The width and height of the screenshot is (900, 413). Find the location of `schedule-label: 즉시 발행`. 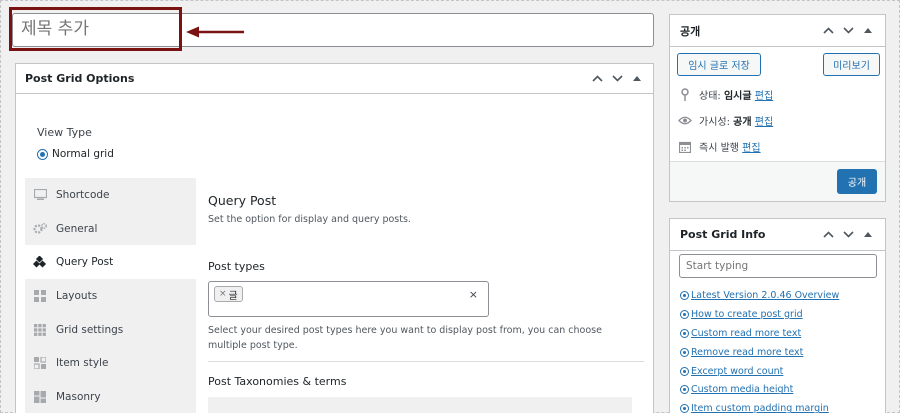

schedule-label: 즉시 발행 is located at coordinates (719, 148).